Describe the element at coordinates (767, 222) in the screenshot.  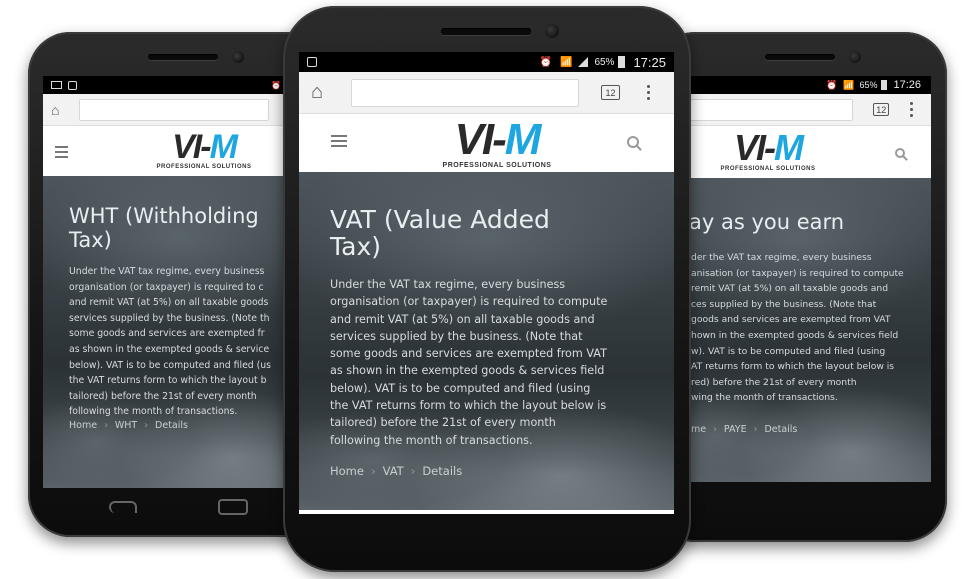
I see `right-page-title: ay as you earn` at that location.